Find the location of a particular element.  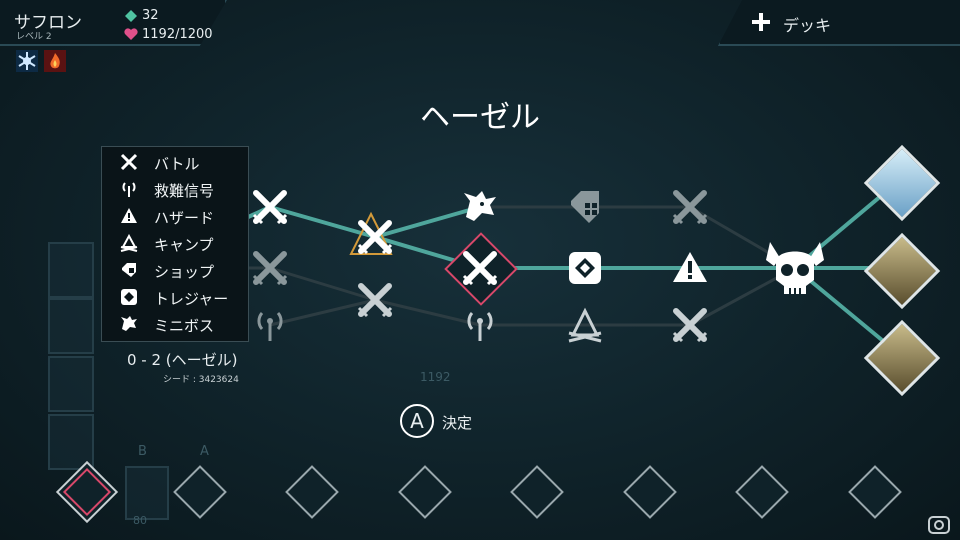

boss-node-icon is located at coordinates (795, 269).